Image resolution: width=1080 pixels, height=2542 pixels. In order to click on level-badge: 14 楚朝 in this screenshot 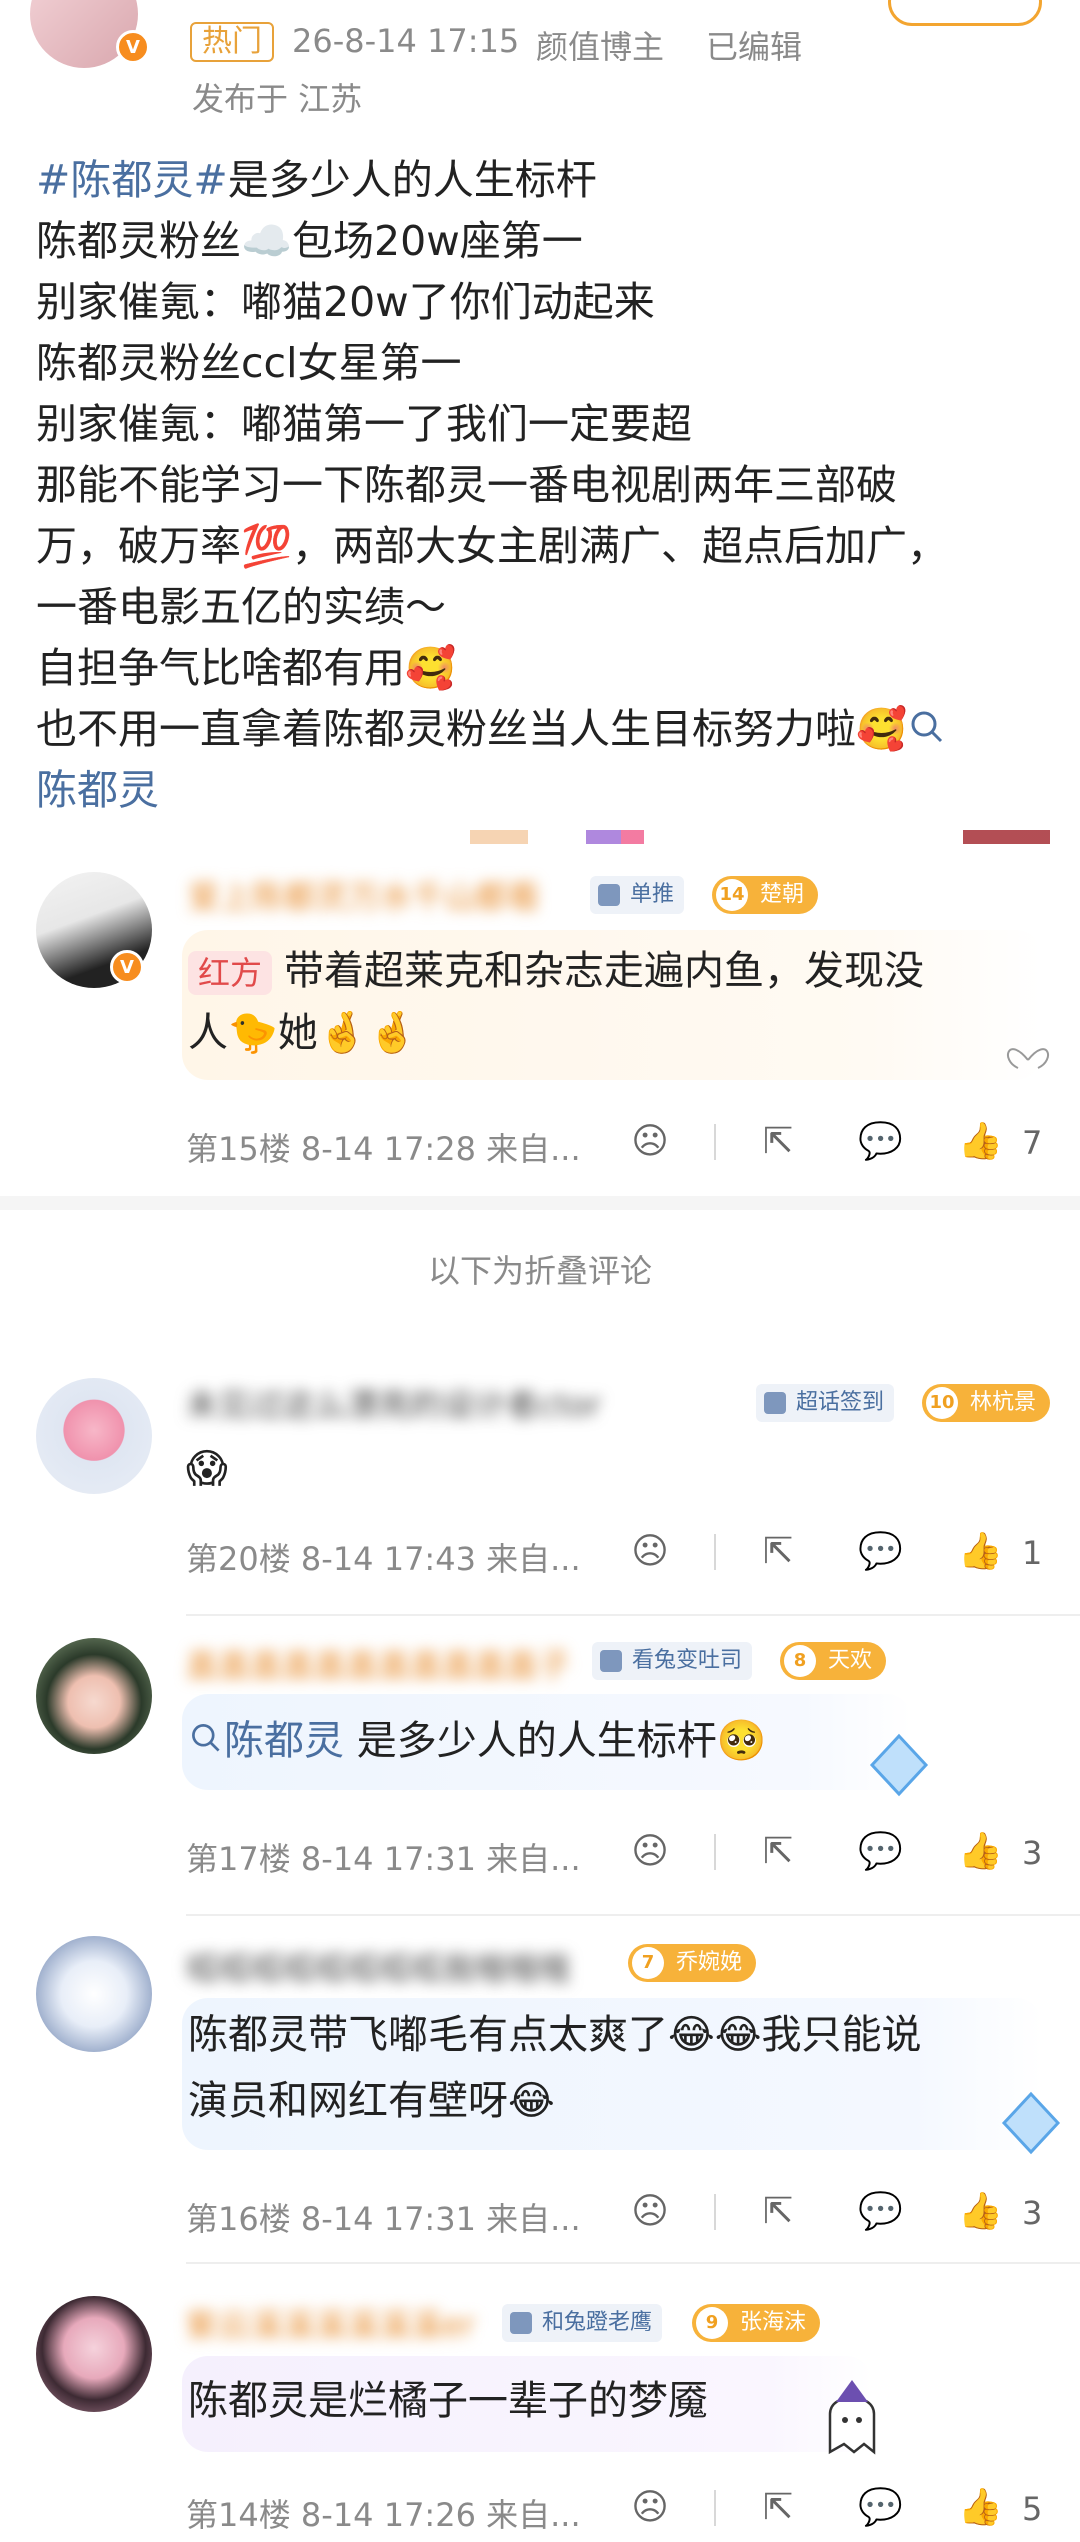, I will do `click(765, 895)`.